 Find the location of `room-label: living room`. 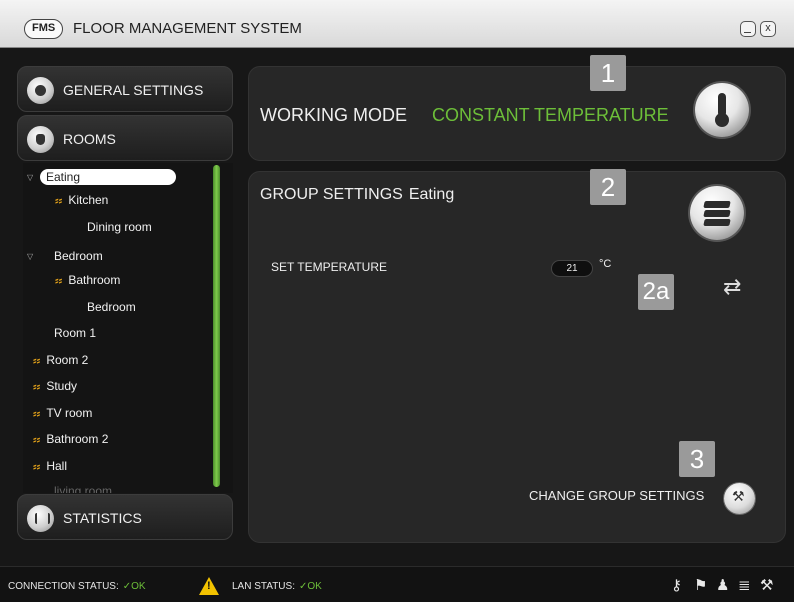

room-label: living room is located at coordinates (83, 488).